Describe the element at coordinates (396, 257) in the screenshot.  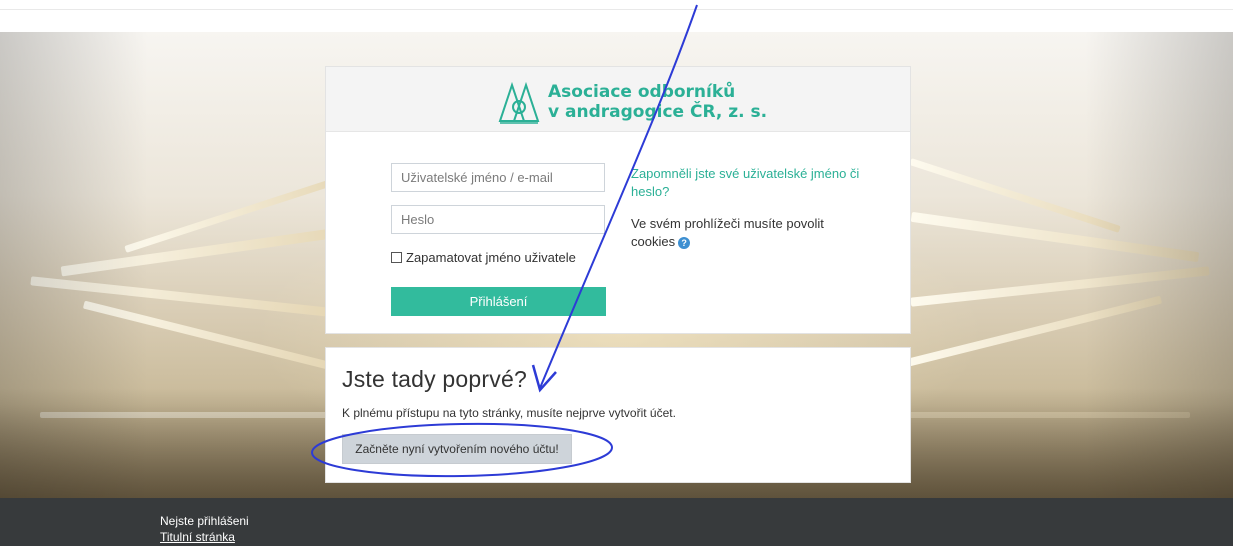
I see `remember-checkbox` at that location.